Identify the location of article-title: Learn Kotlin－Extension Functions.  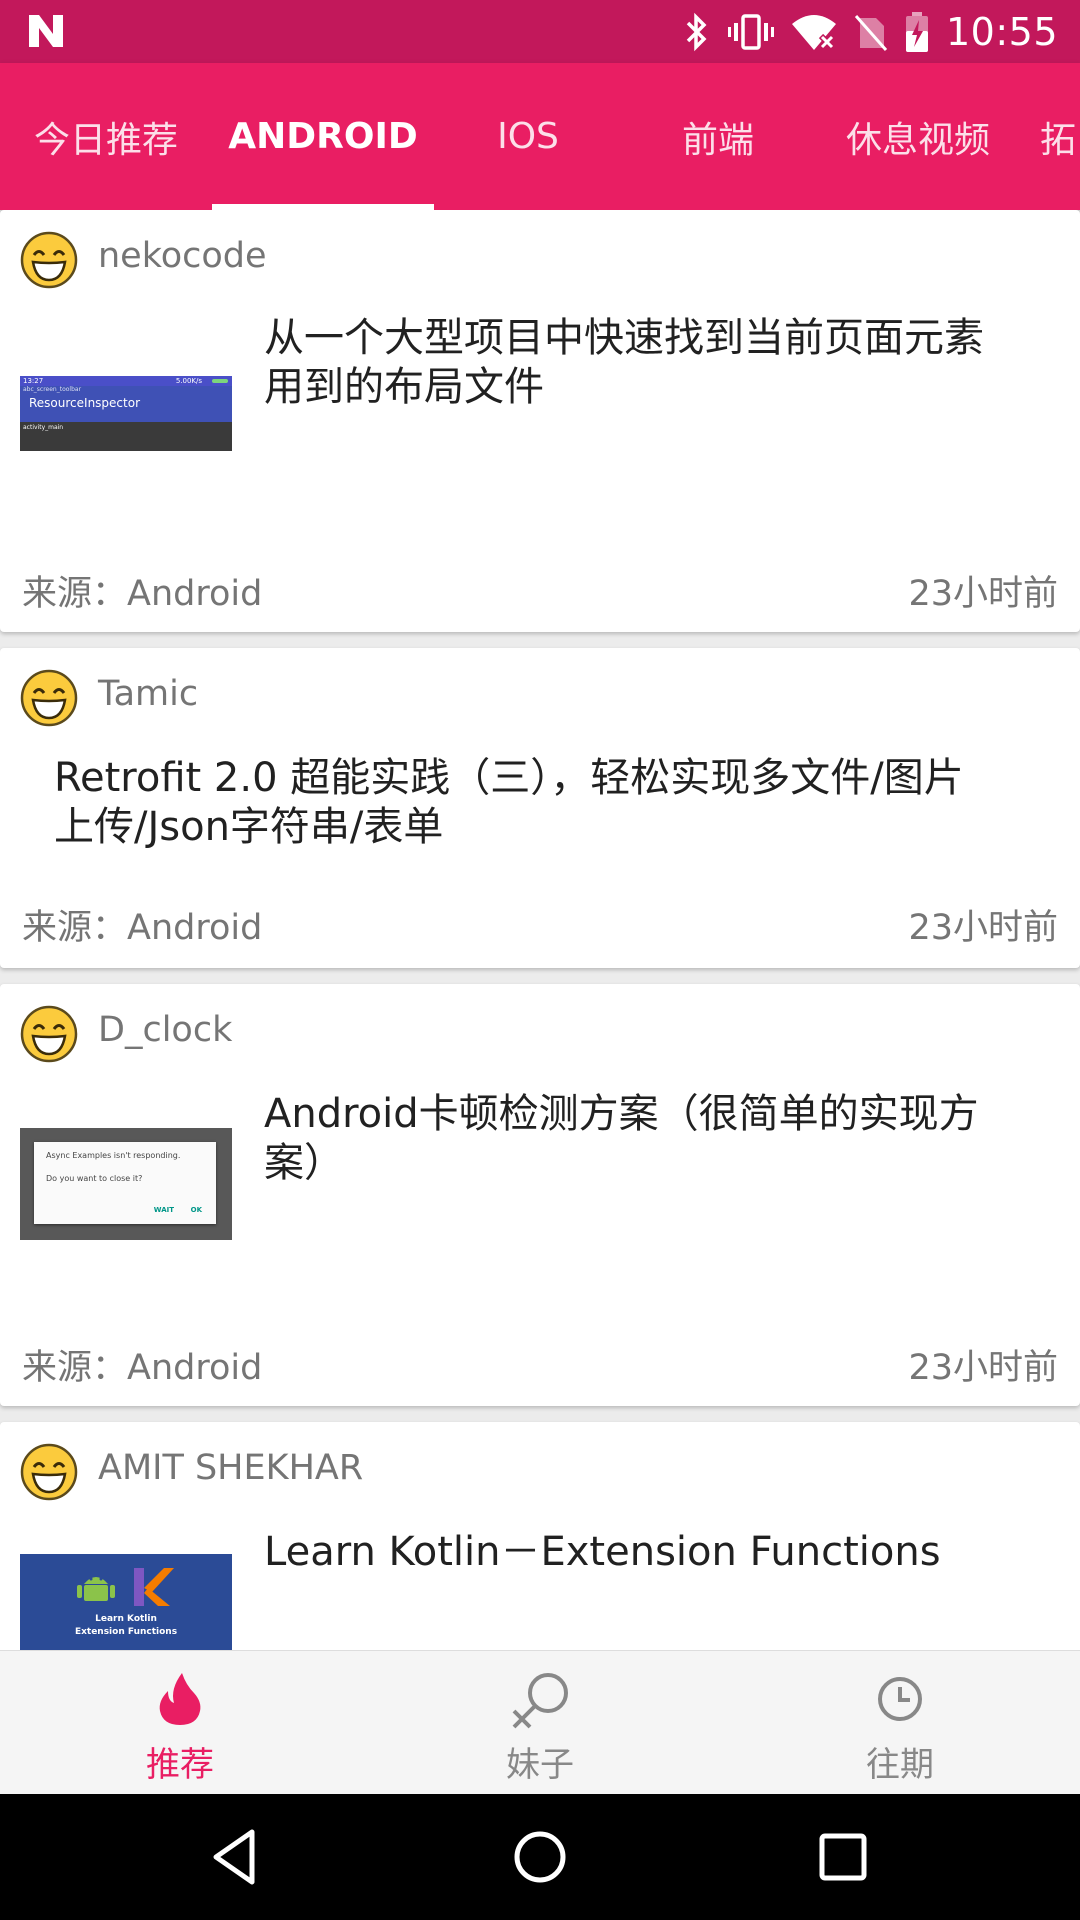
(602, 1552).